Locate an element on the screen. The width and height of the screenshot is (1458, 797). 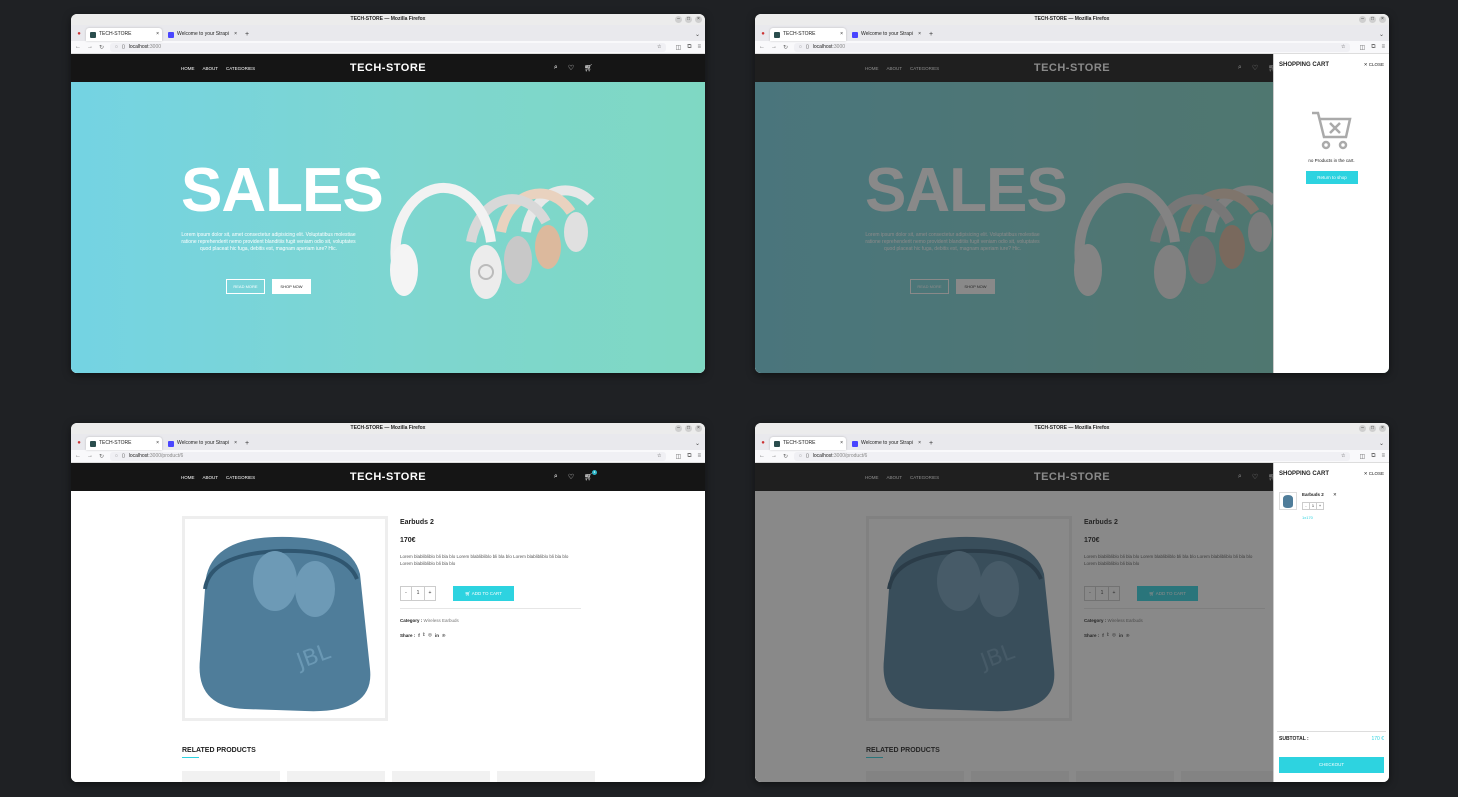
checkout-button: CHECKOUT is located at coordinates (1331, 765).